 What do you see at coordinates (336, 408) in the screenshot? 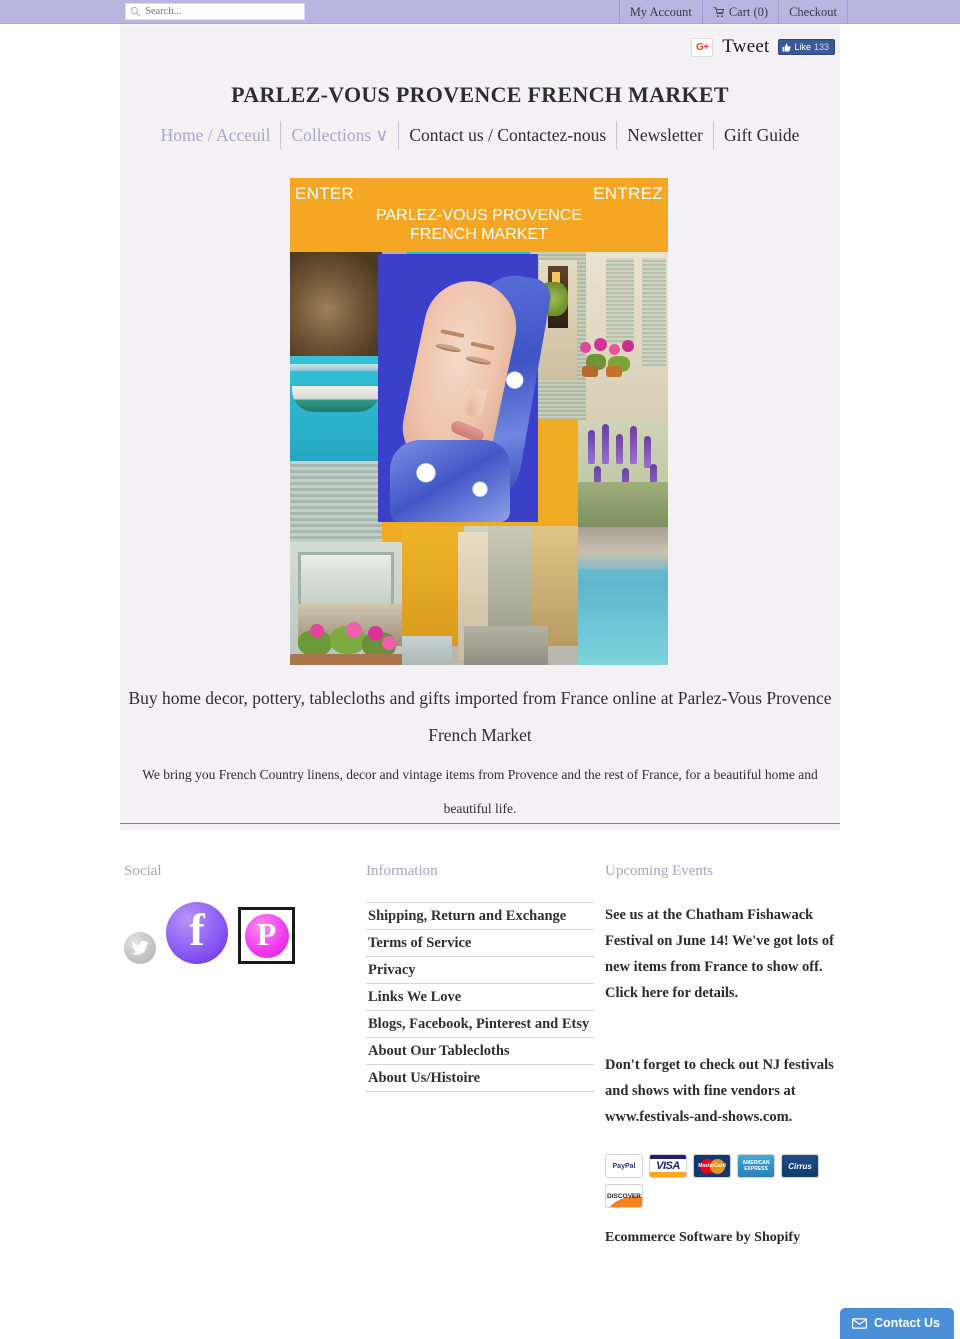
I see `collage-tile-moored-boats` at bounding box center [336, 408].